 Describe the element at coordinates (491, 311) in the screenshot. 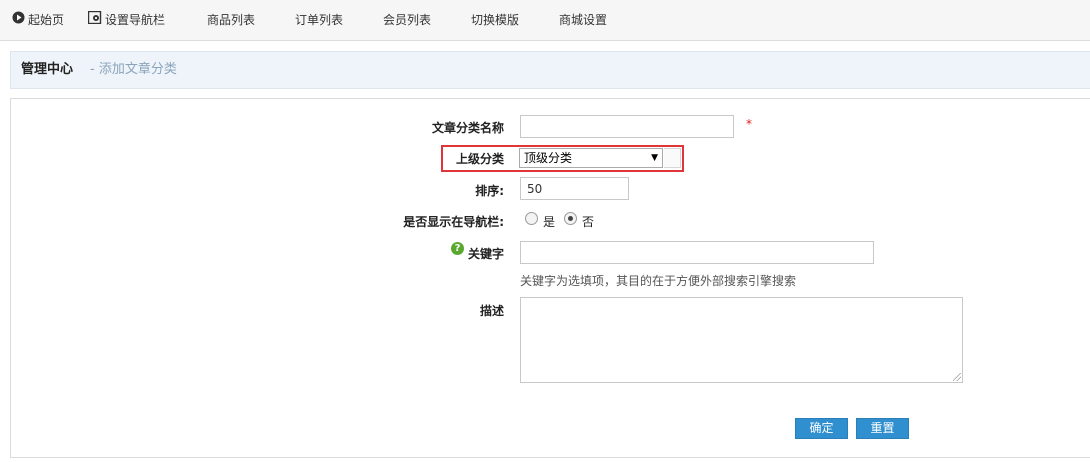

I see `description-label: 描述` at that location.